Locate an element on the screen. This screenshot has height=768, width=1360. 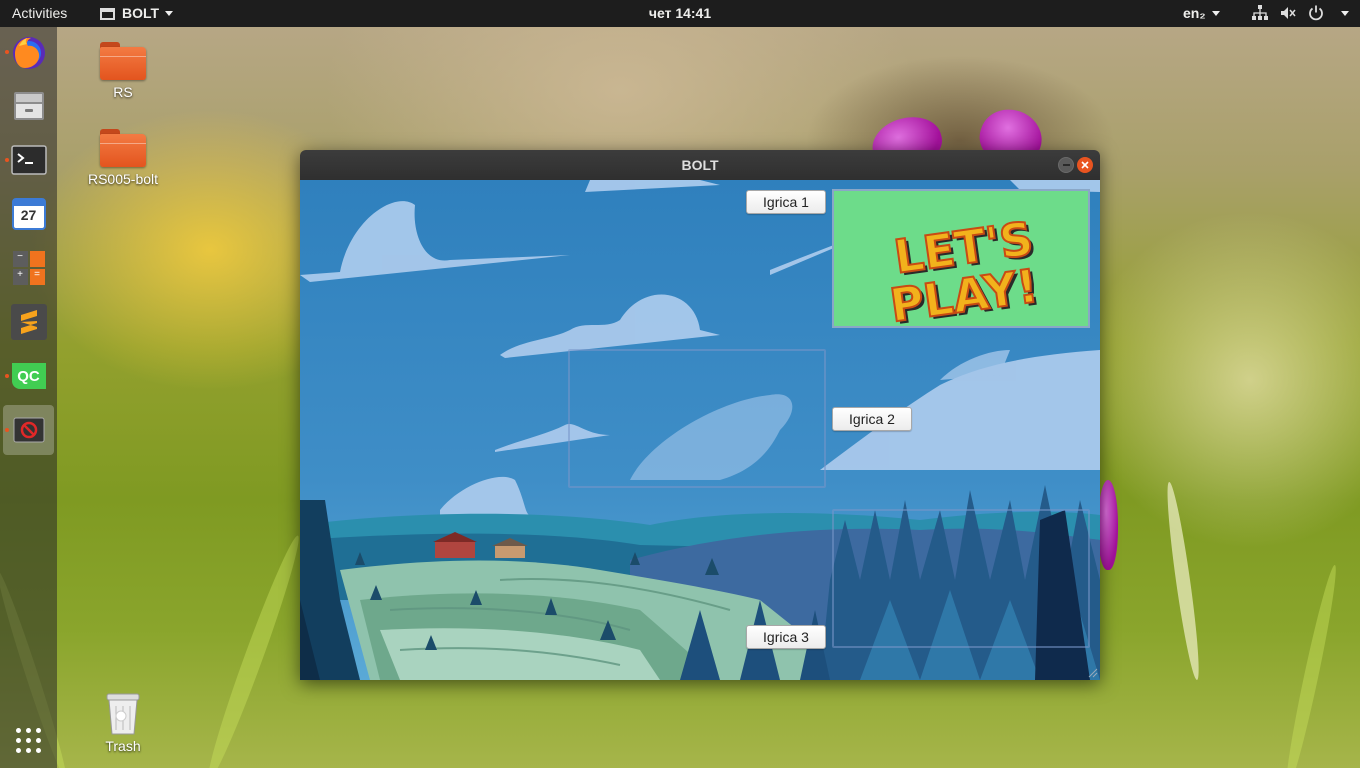
desktop-icon-label: RS005-bolt is located at coordinates (123, 179).